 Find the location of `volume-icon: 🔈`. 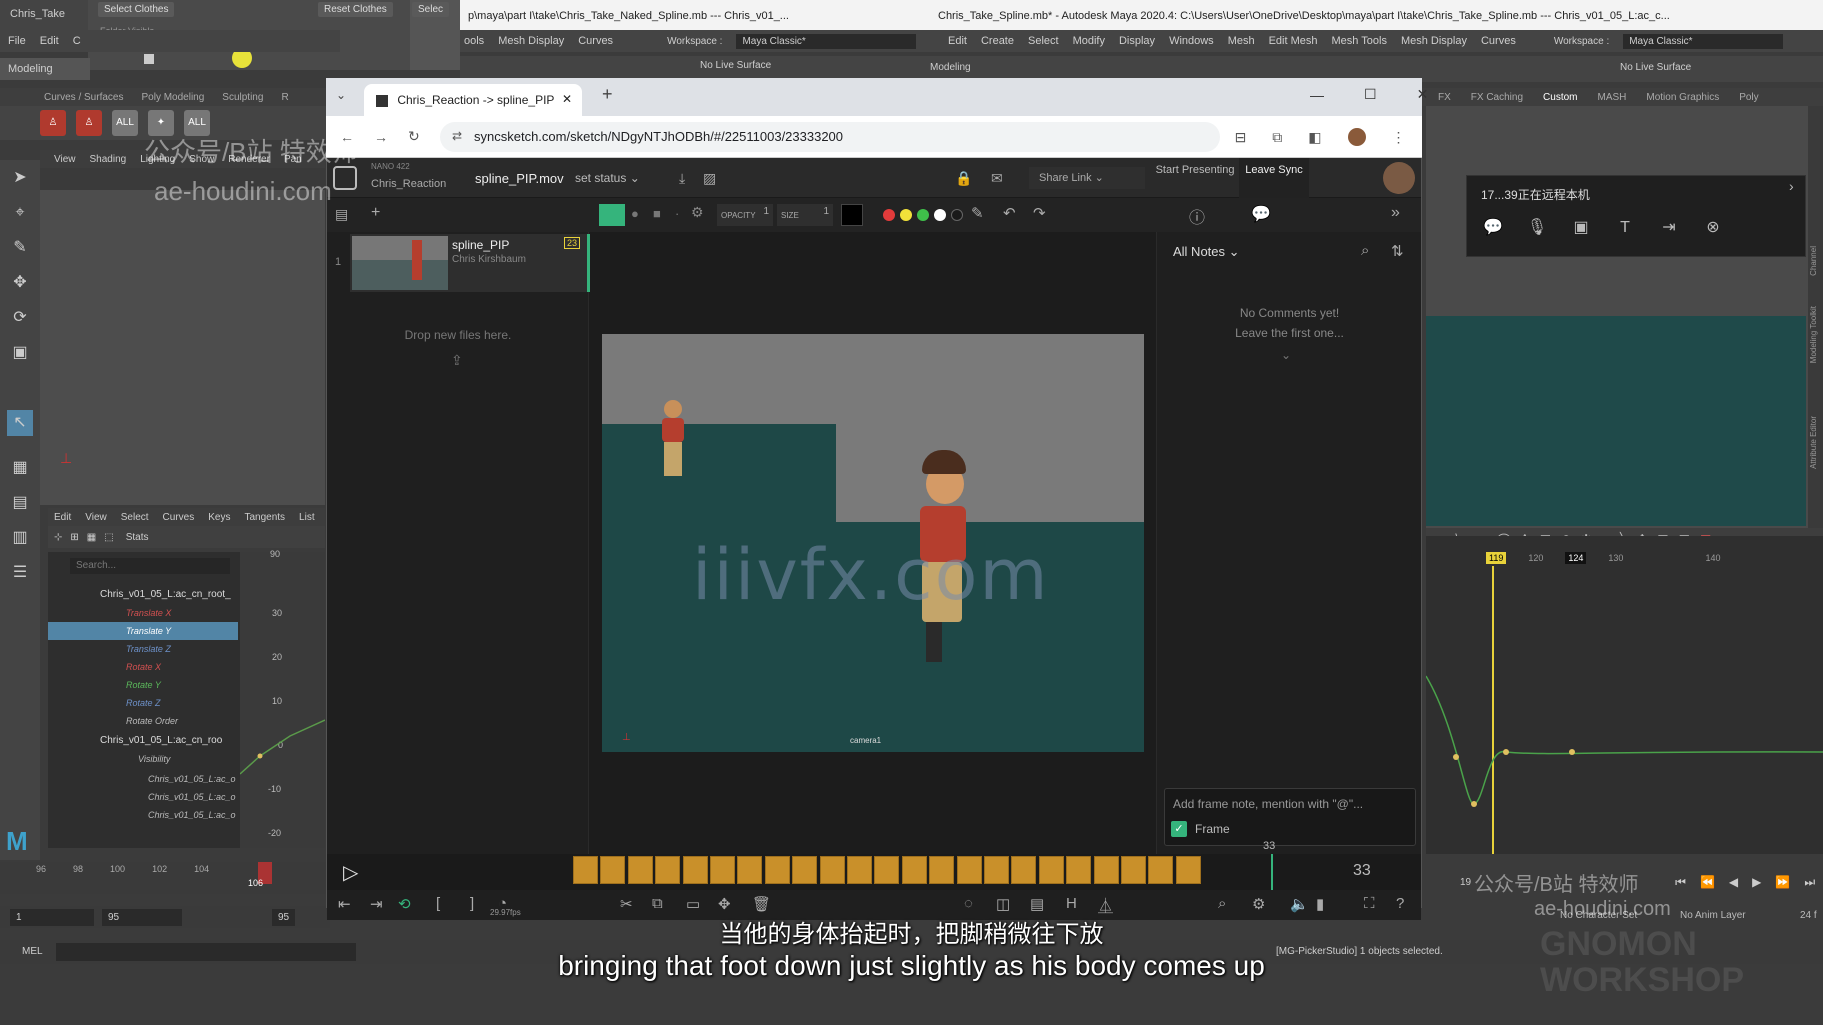

volume-icon: 🔈 is located at coordinates (1299, 904).